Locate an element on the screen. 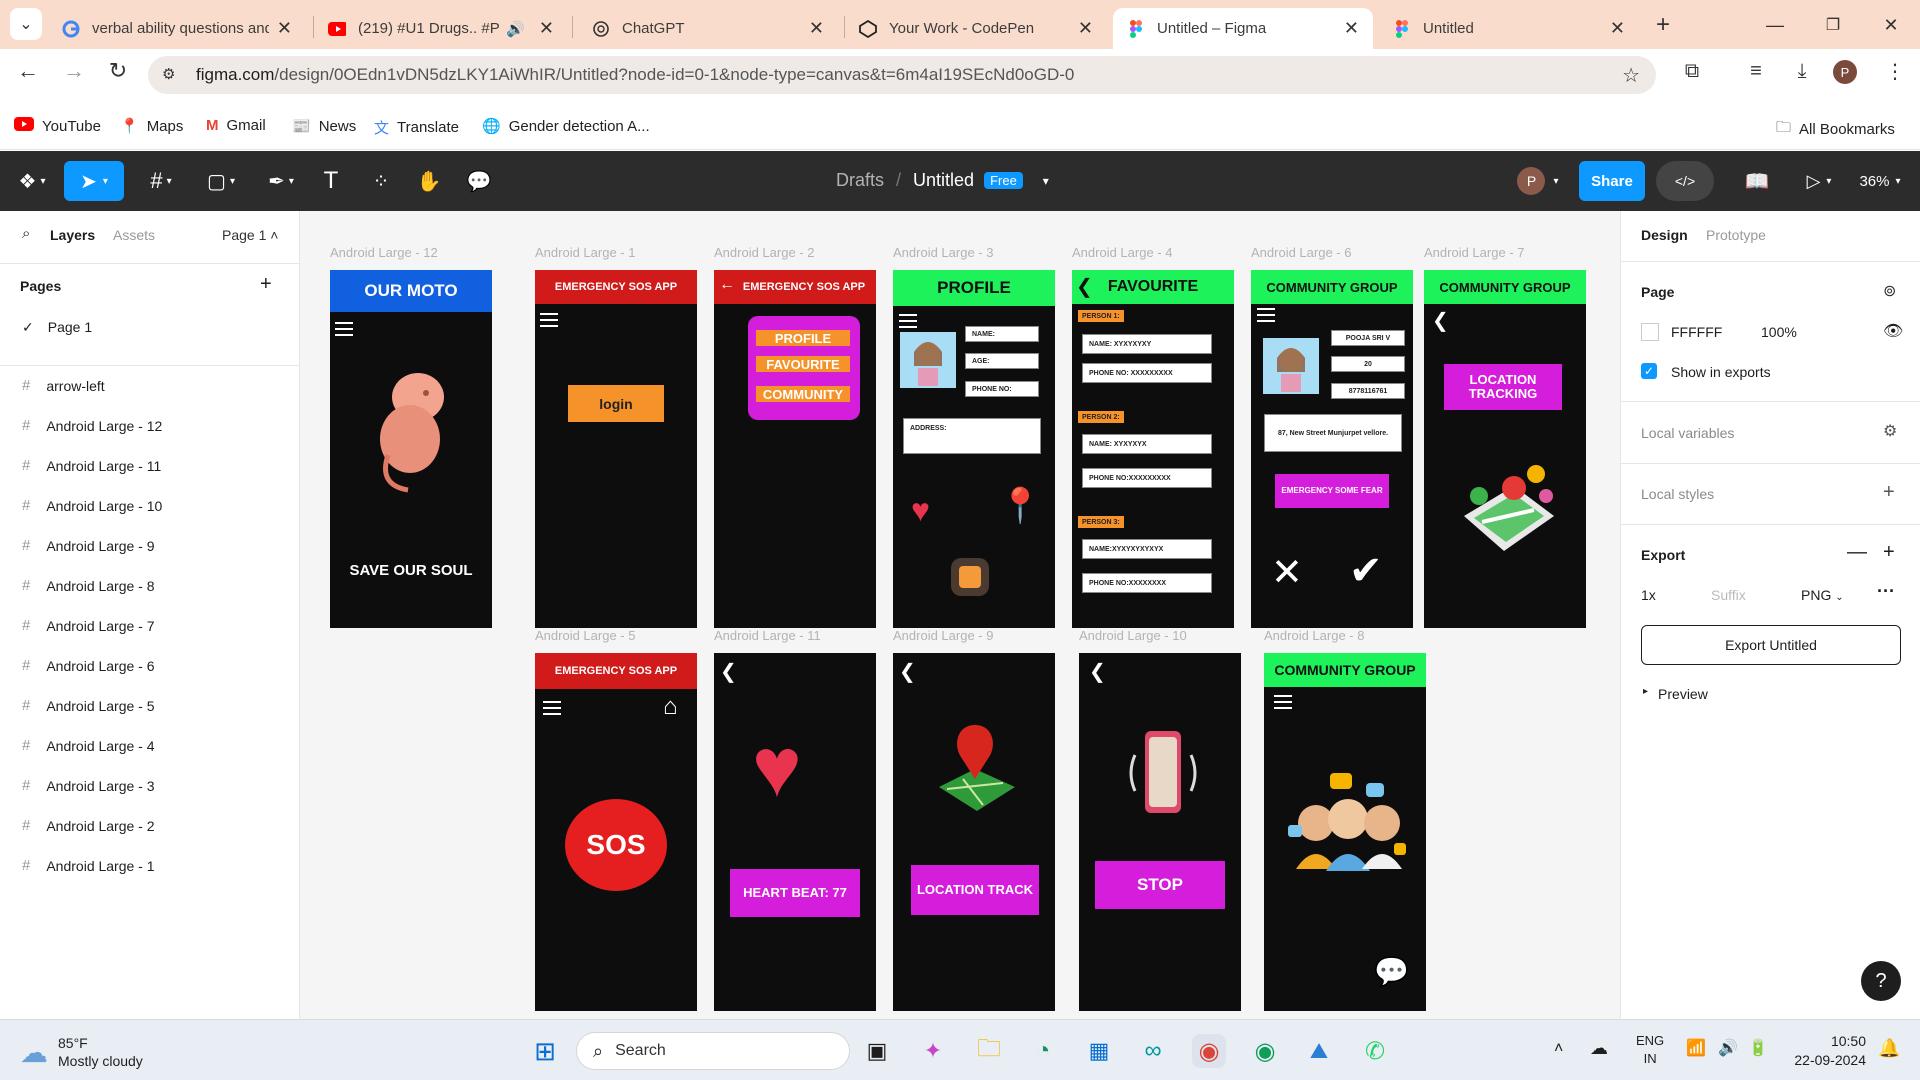  layer-item: # Android Large - 2 is located at coordinates (88, 825).